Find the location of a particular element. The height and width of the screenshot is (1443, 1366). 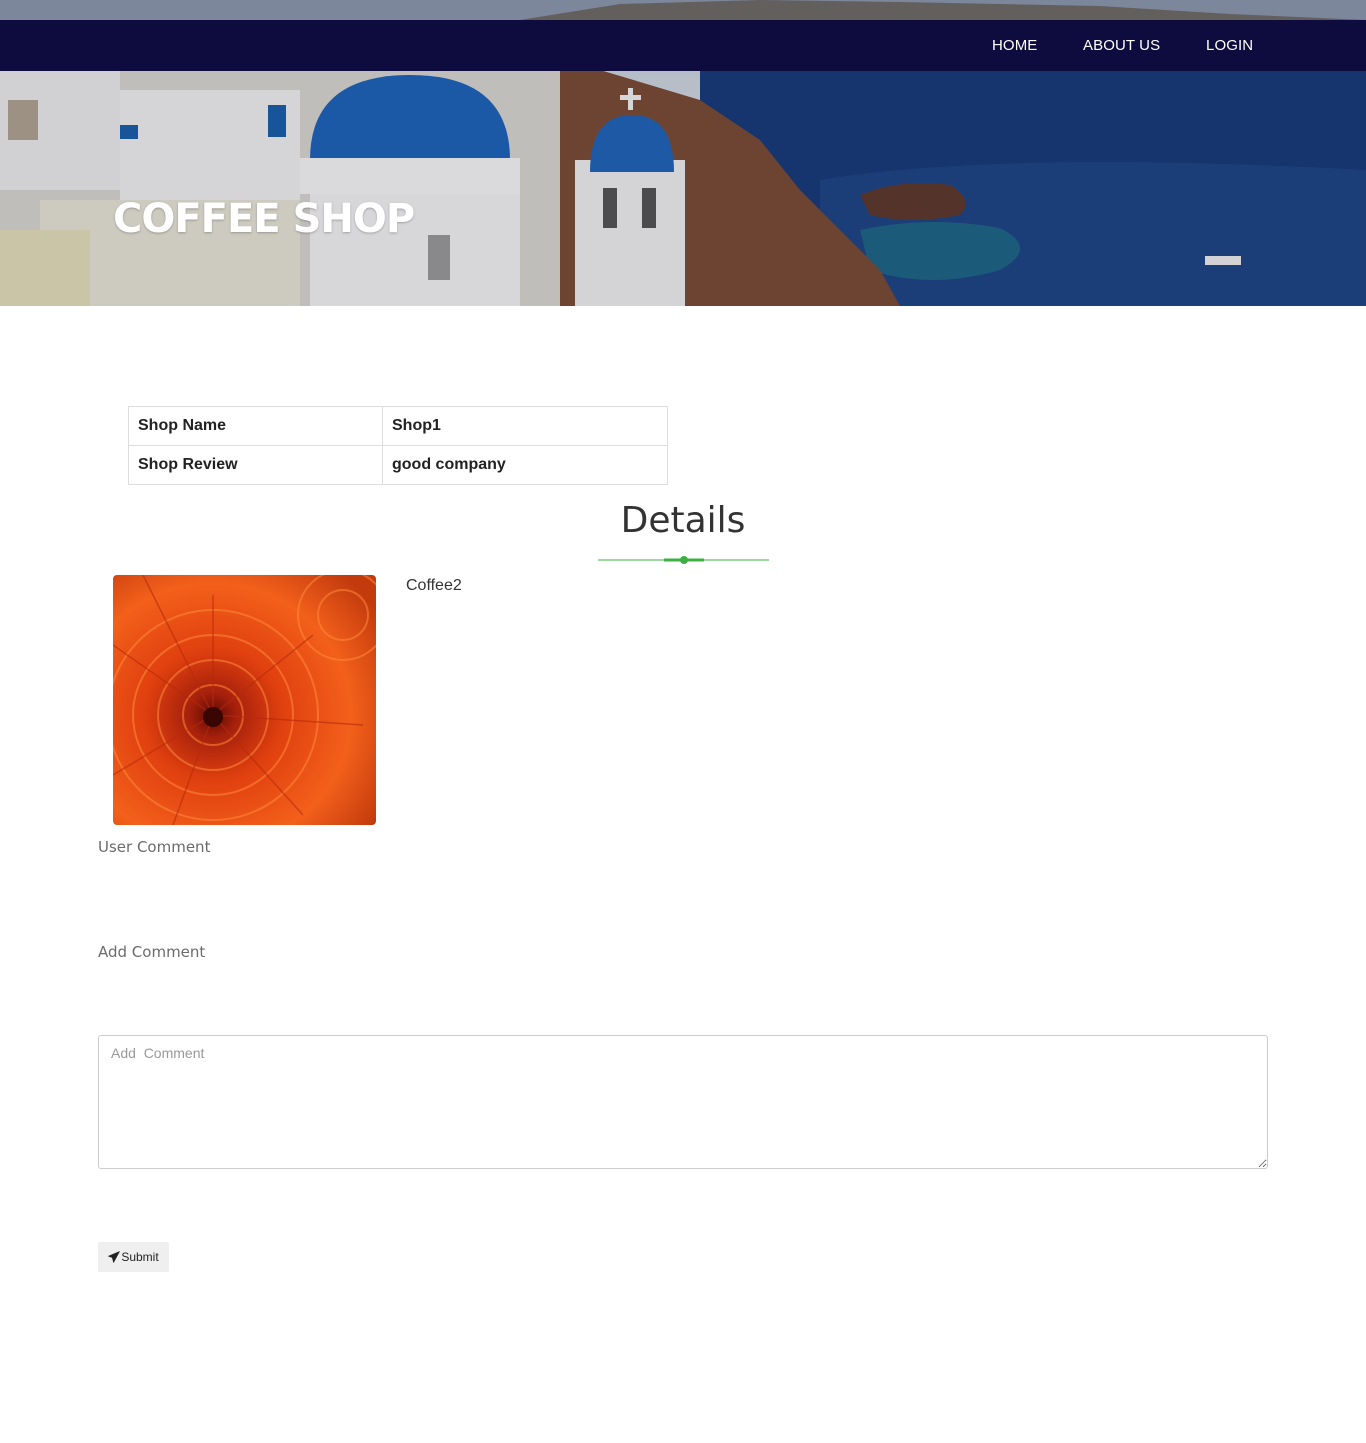

shop-name-label: Shop Name is located at coordinates (255, 426).